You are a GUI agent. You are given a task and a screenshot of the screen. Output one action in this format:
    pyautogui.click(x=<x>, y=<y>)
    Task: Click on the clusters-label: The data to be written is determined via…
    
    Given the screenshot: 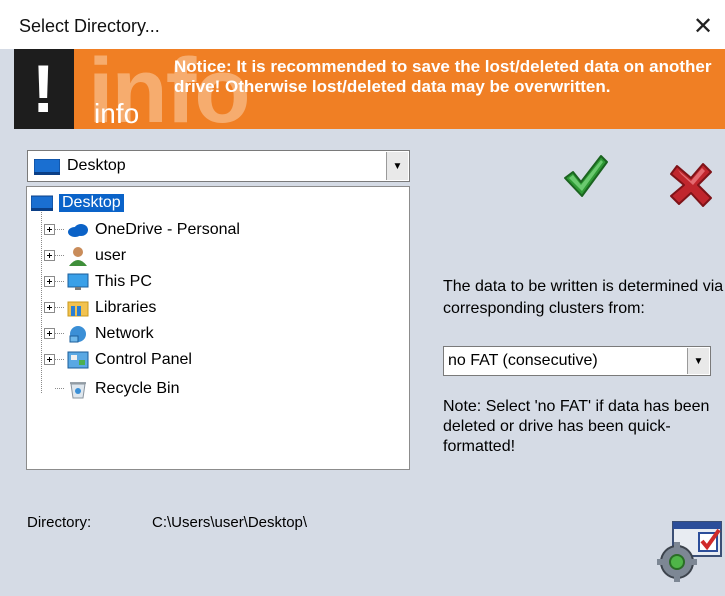 What is the action you would take?
    pyautogui.click(x=583, y=297)
    